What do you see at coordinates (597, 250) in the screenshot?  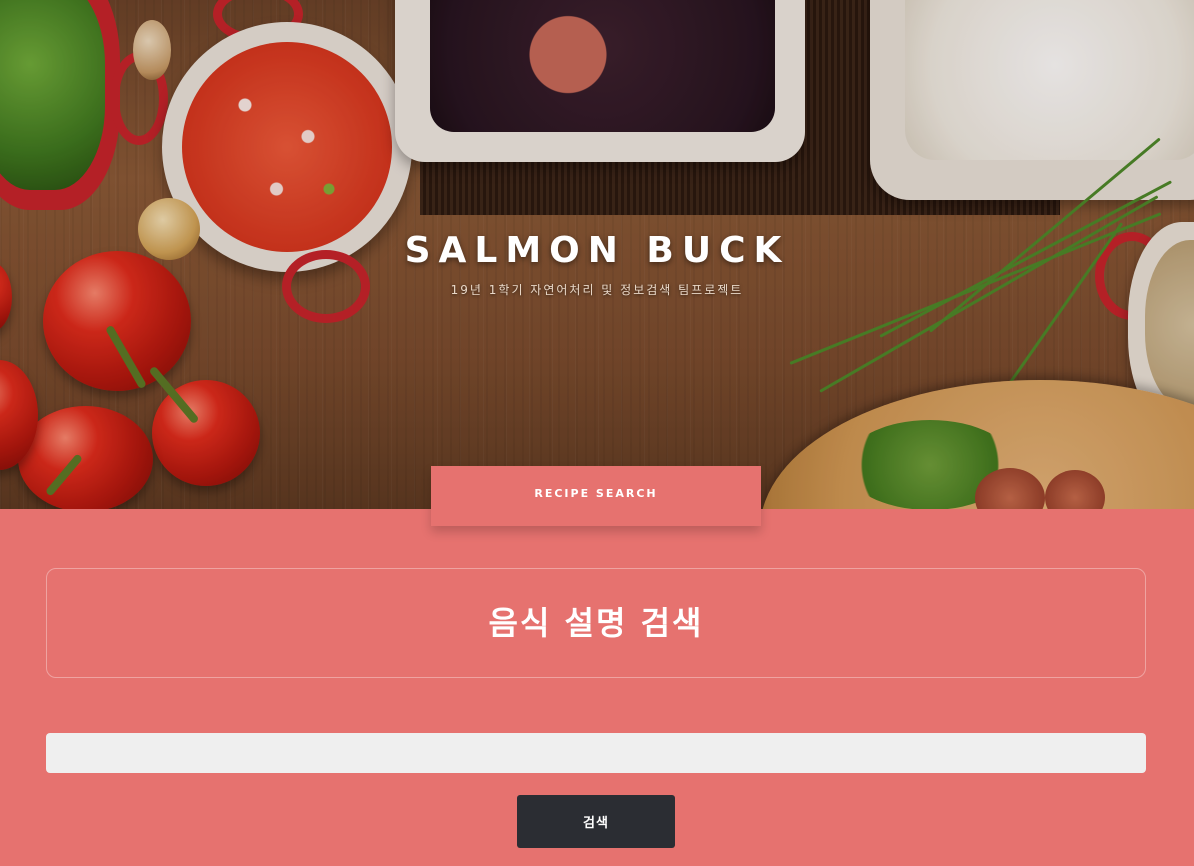 I see `site-title: SALMON BUCK` at bounding box center [597, 250].